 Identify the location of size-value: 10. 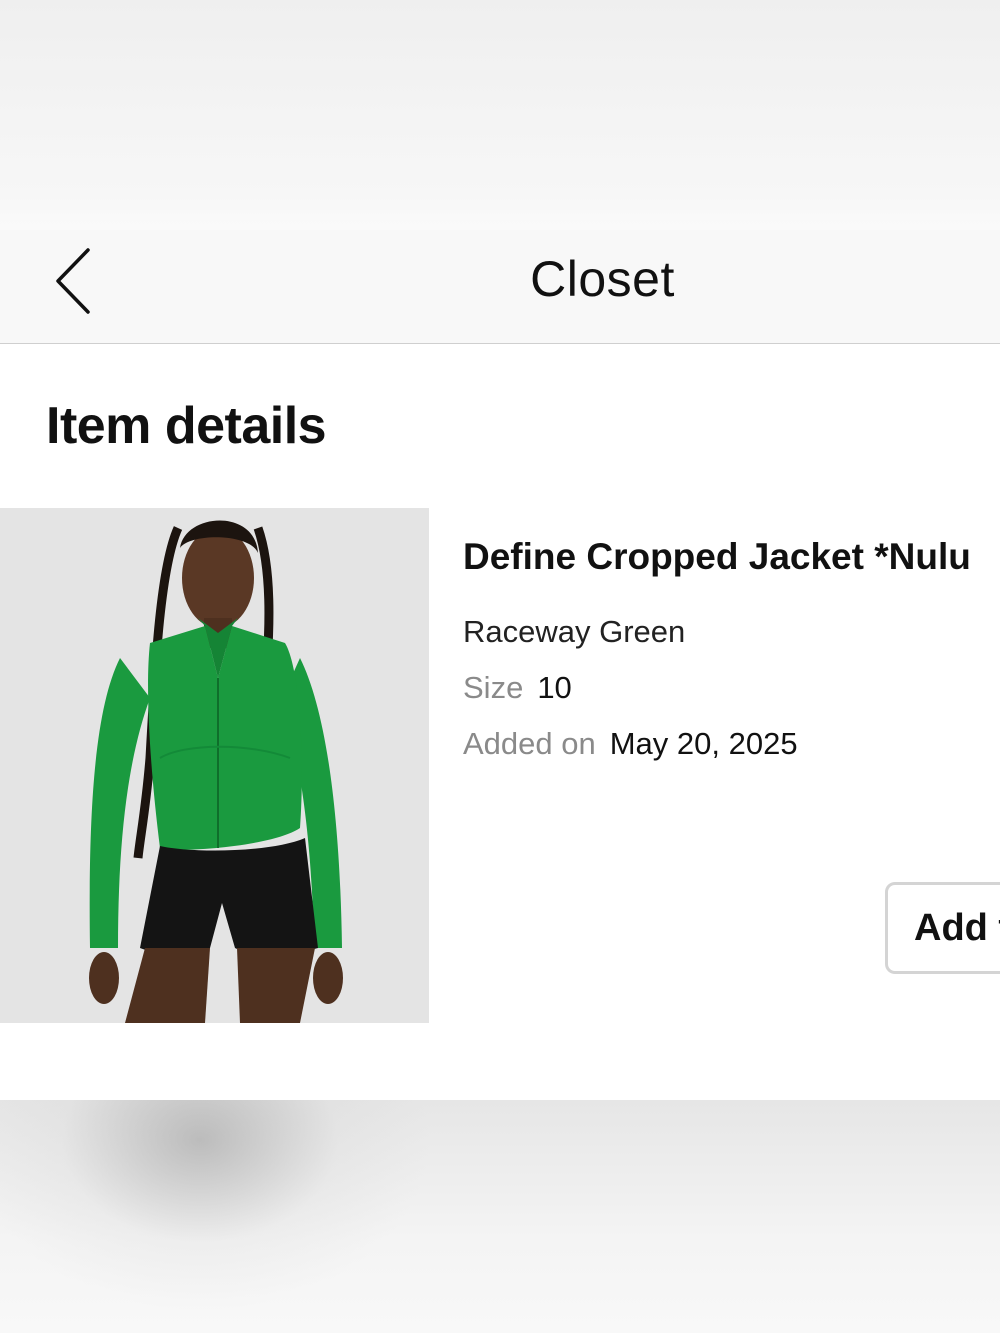
(554, 687).